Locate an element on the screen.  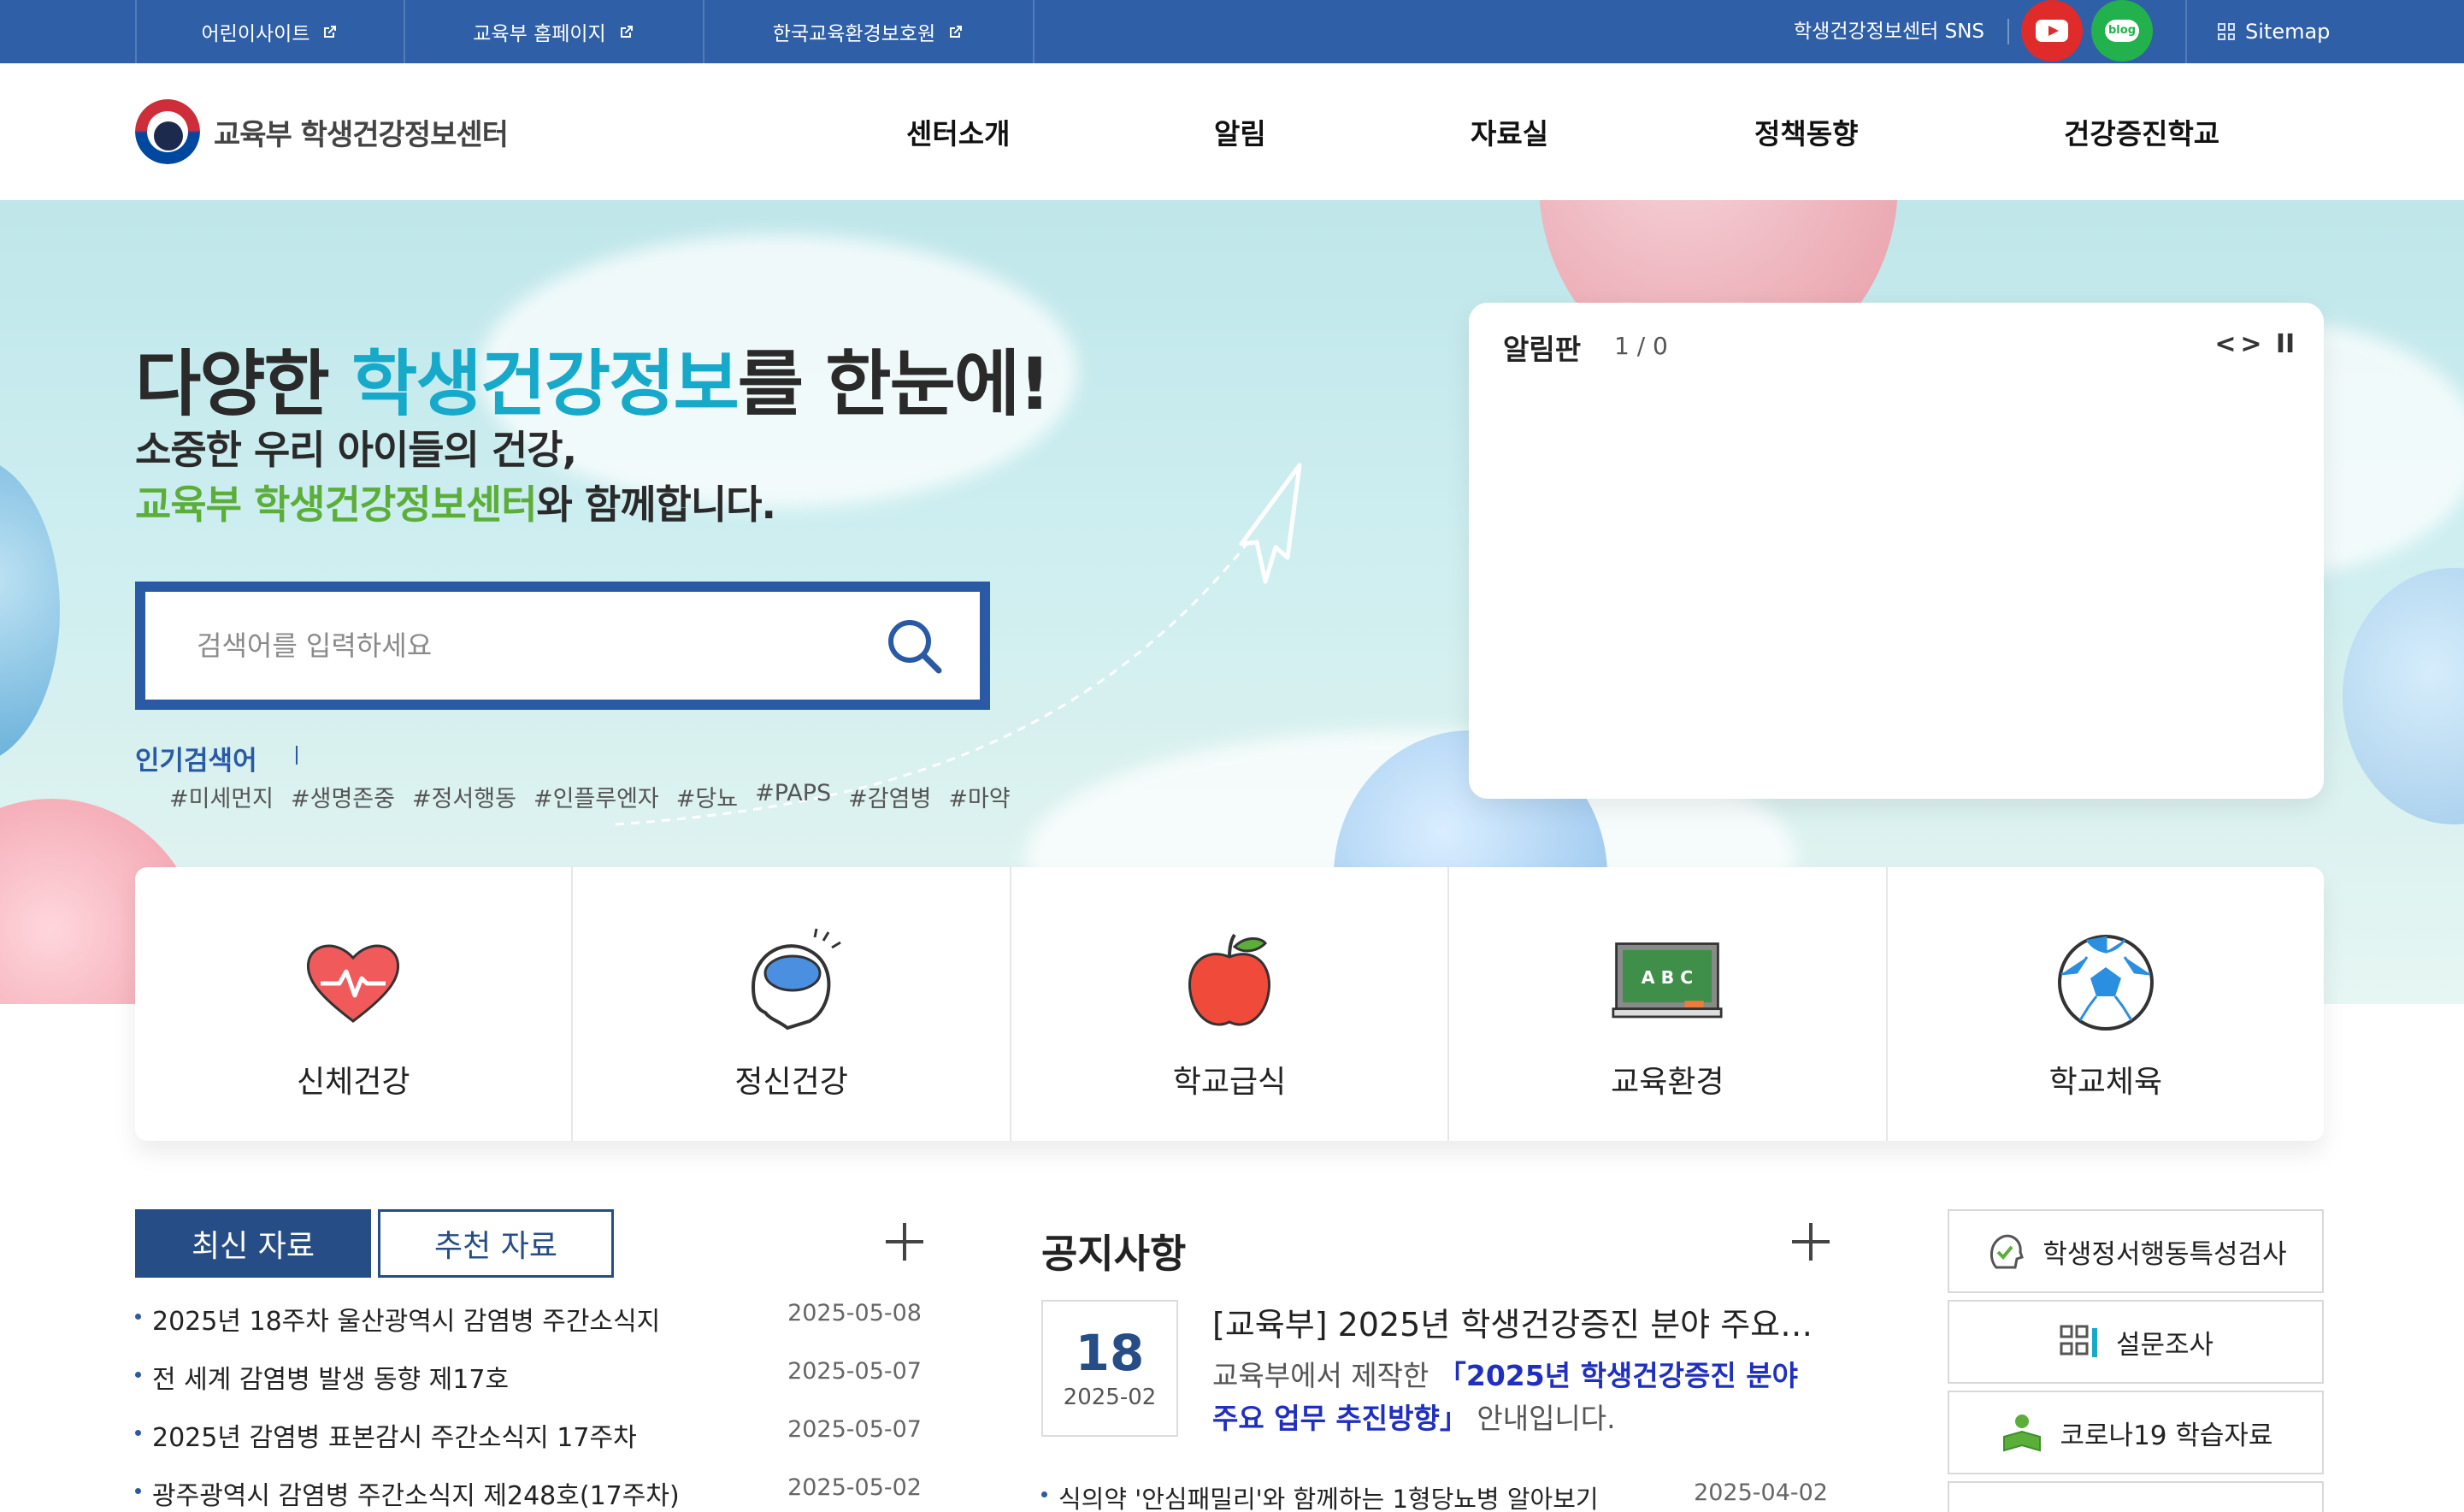
category-label: 신체건강 is located at coordinates (353, 1082).